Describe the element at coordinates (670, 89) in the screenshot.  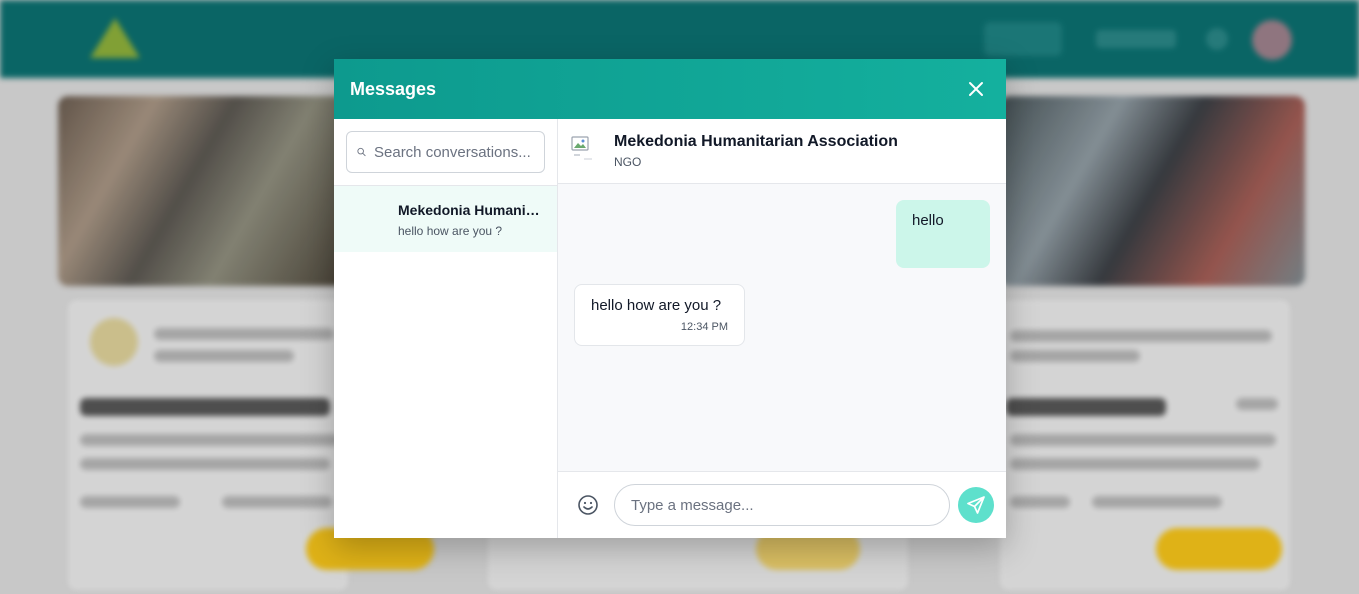
I see `modal-header: Messages` at that location.